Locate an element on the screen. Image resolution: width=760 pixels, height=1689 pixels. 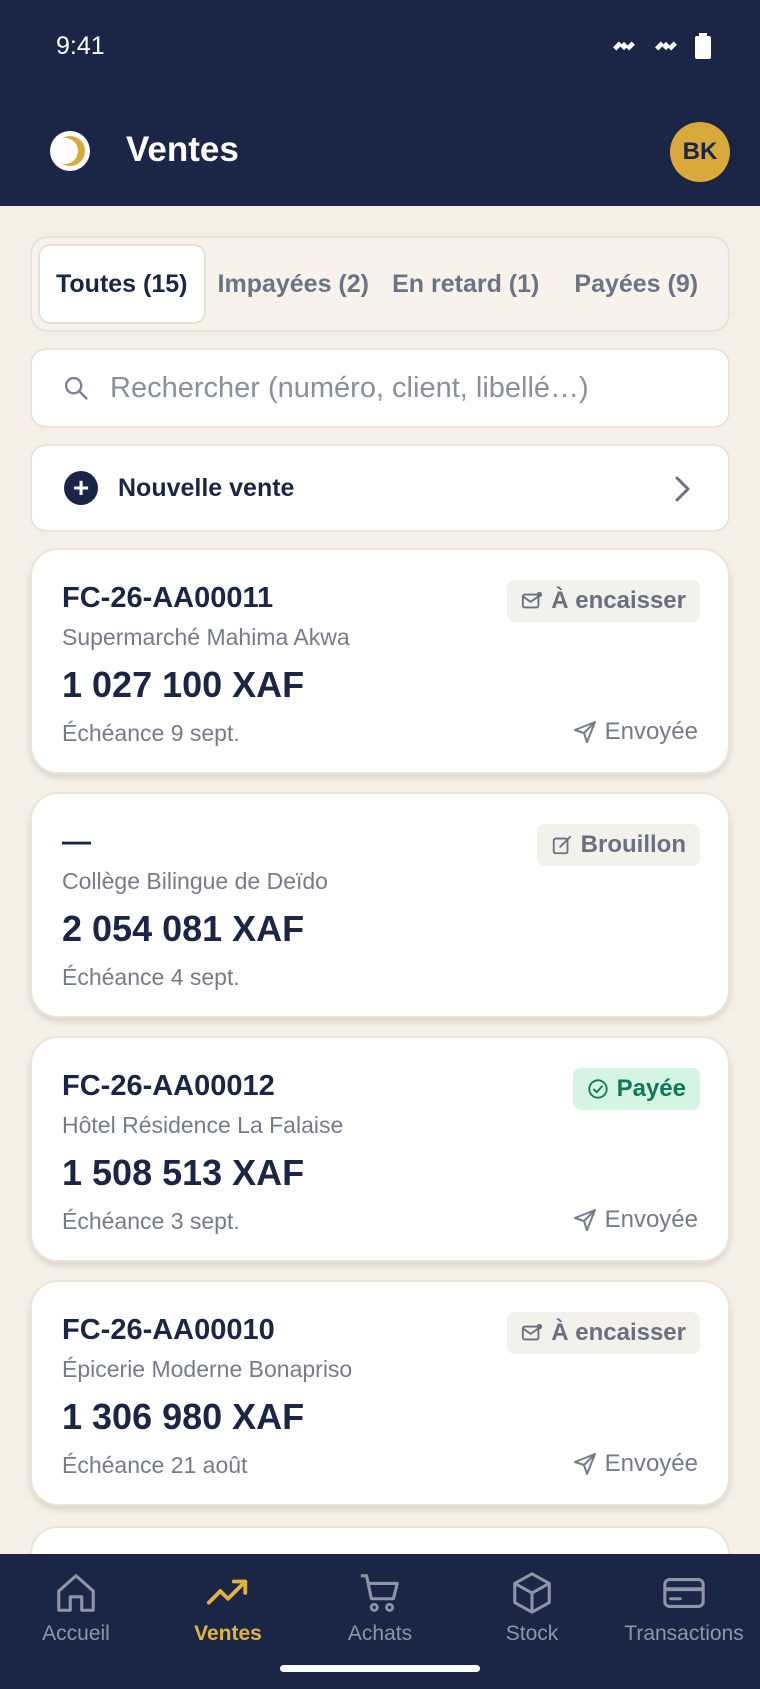
tab-all: Toutes (15) is located at coordinates (122, 284).